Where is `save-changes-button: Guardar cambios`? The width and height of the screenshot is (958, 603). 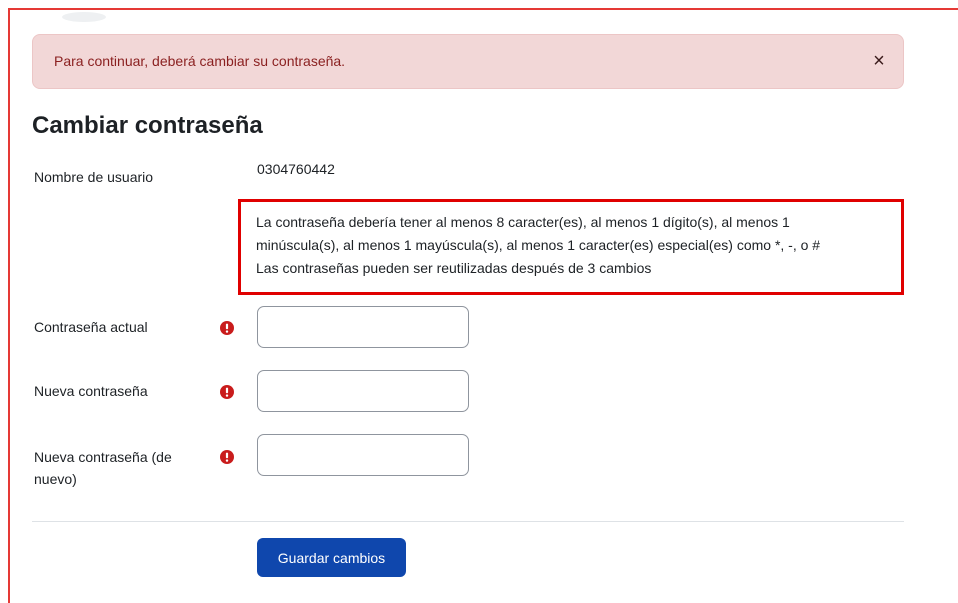
save-changes-button: Guardar cambios is located at coordinates (331, 557).